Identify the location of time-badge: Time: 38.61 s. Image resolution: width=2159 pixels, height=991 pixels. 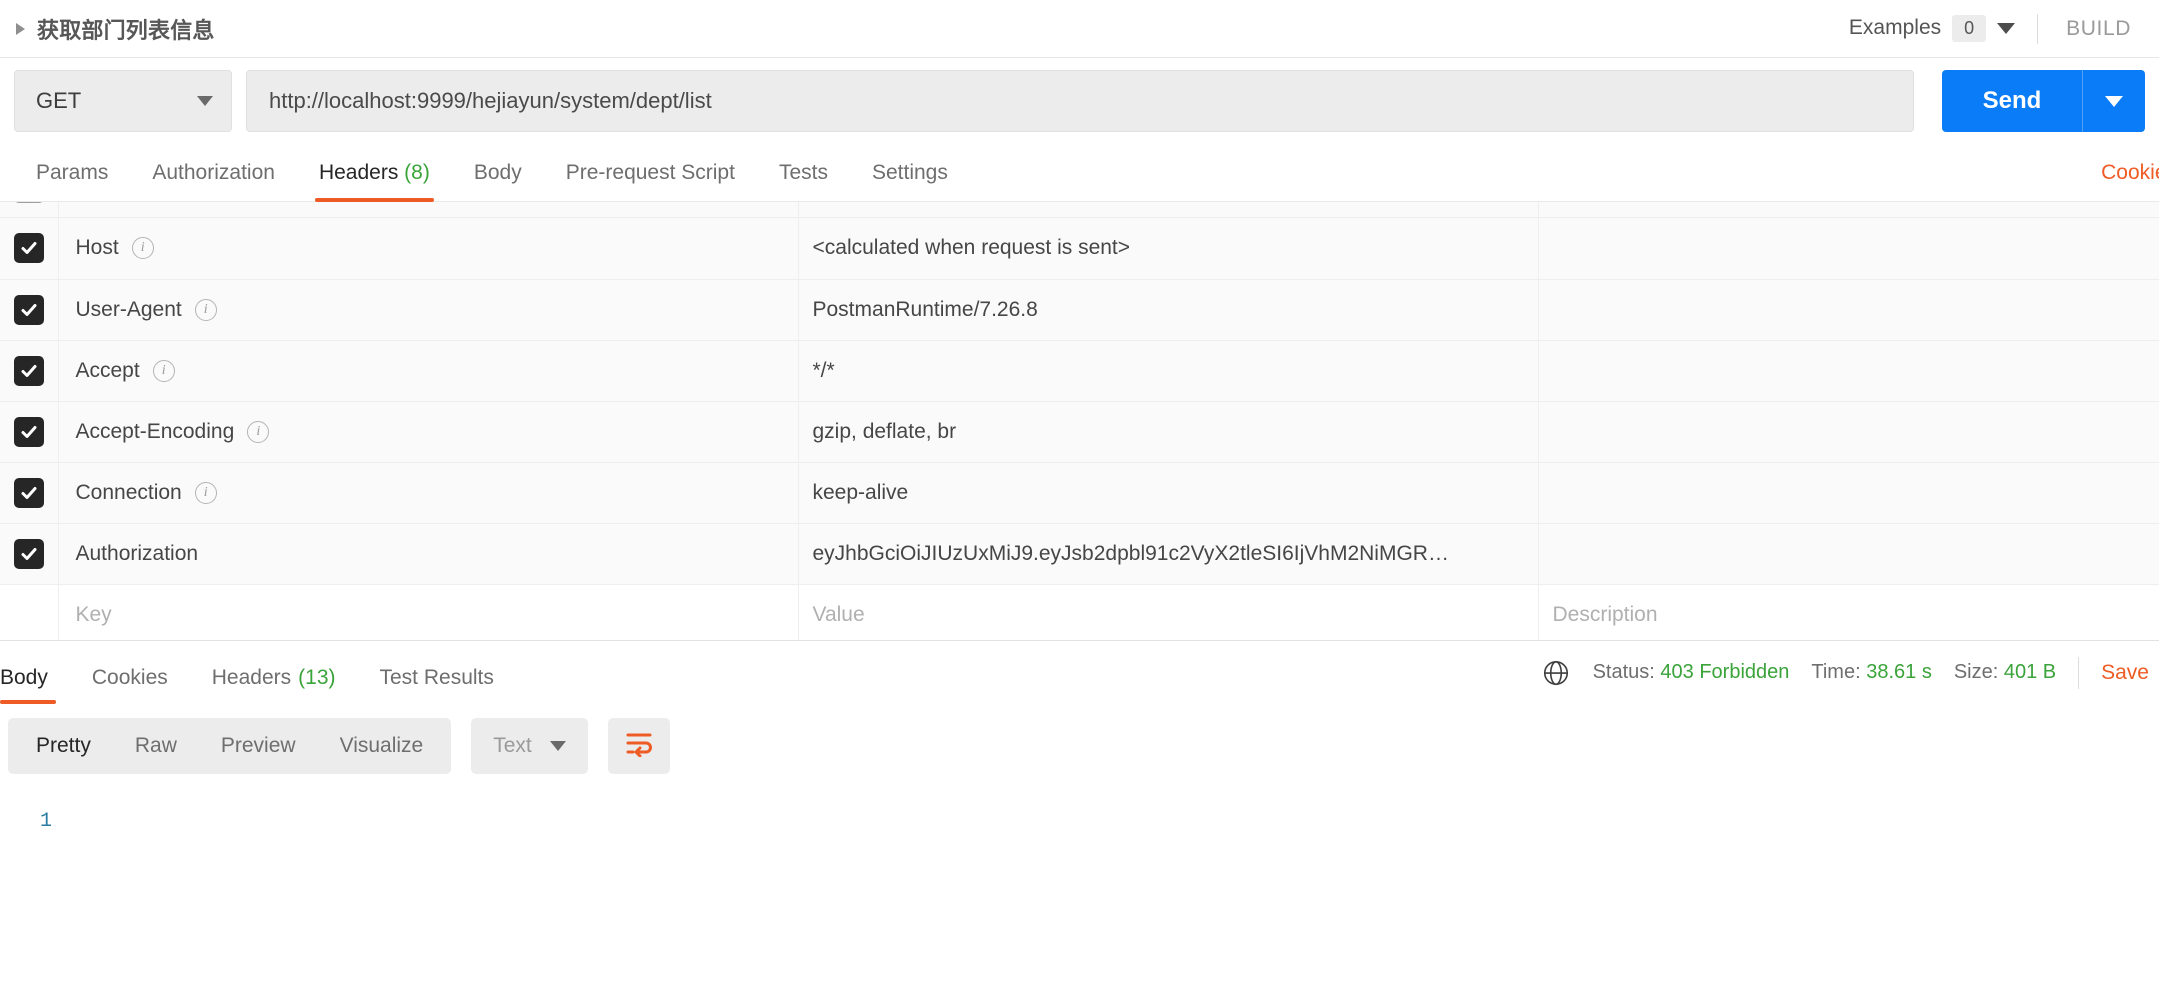
(1871, 672).